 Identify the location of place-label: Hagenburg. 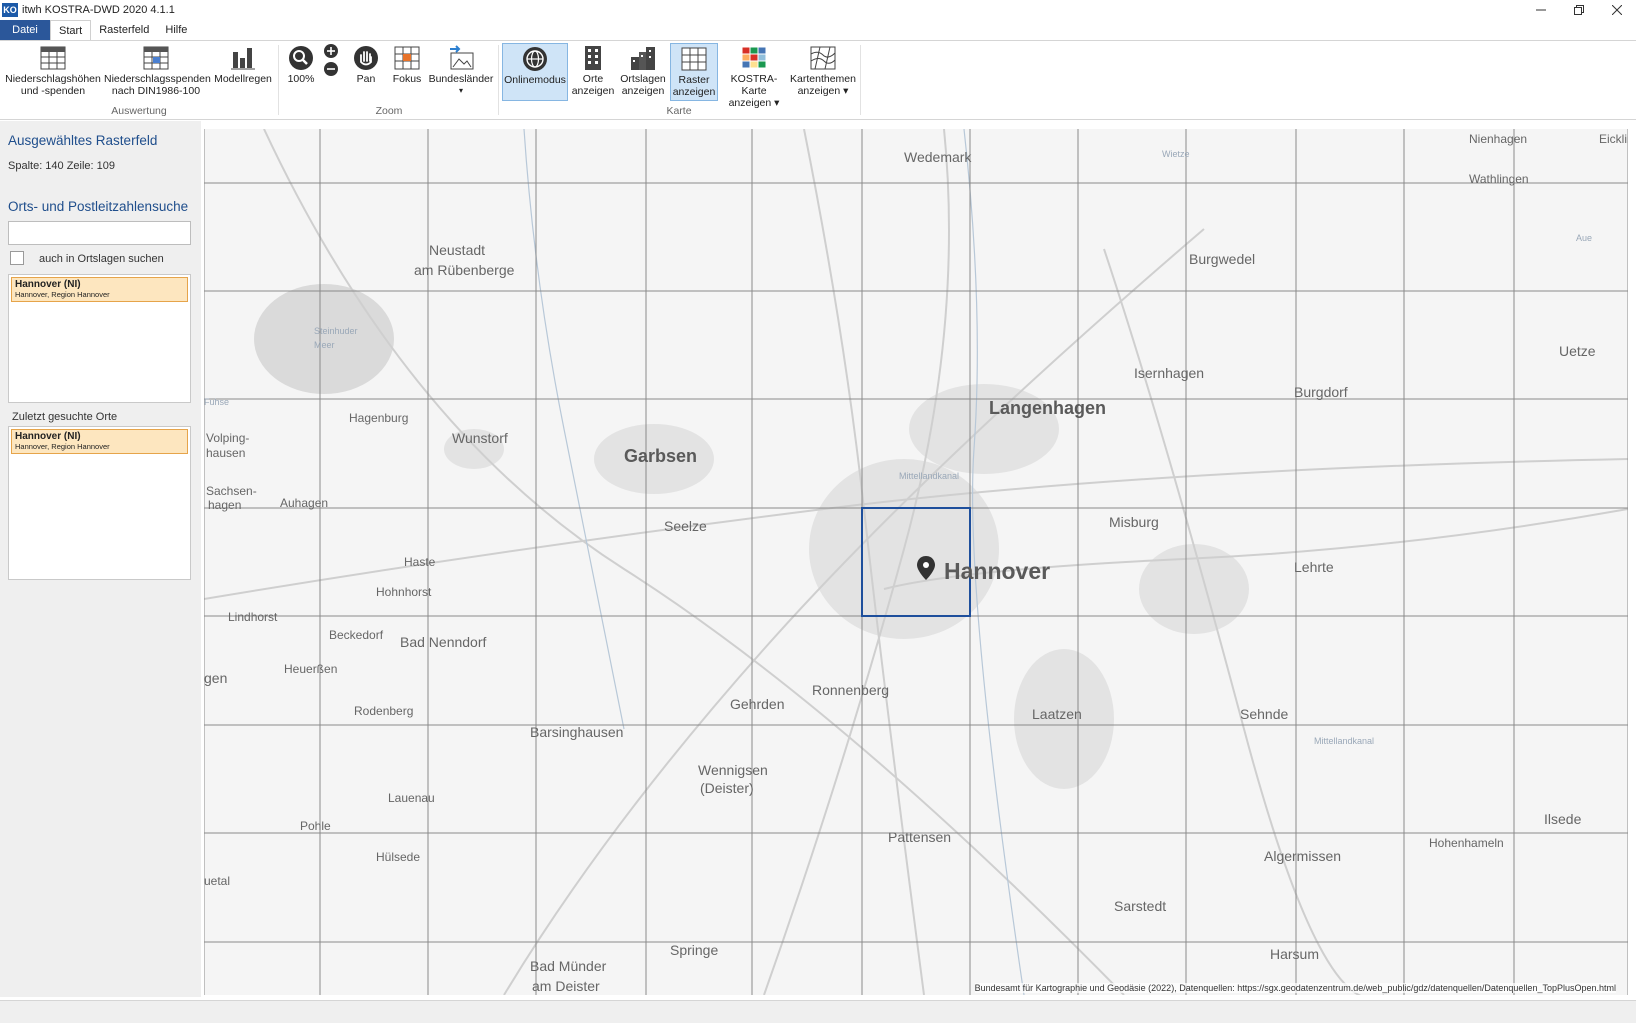
(378, 418).